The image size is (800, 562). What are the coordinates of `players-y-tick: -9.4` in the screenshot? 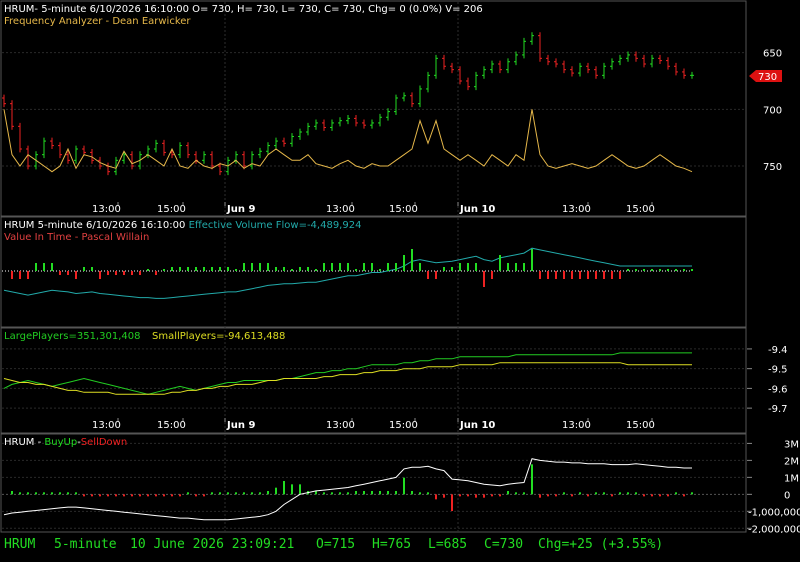 It's located at (778, 350).